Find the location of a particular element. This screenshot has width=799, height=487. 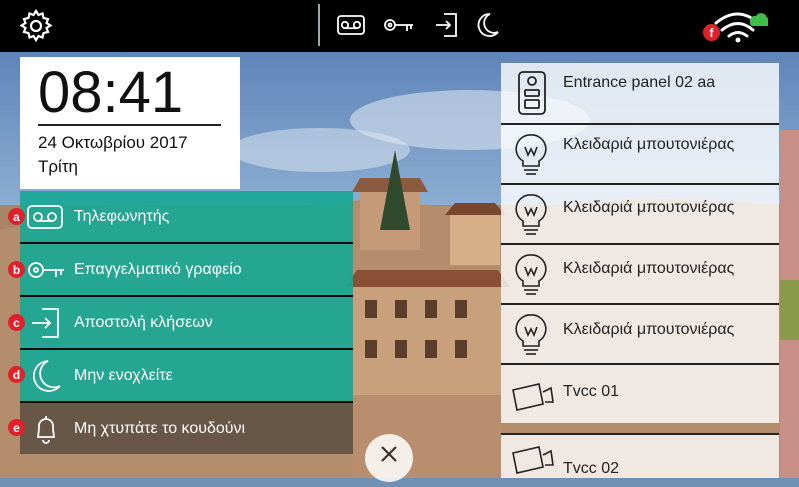

top-bar: f is located at coordinates (399, 26).